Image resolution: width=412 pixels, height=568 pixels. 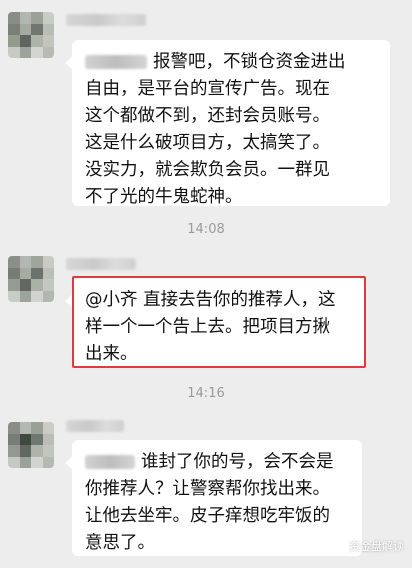 I want to click on message-line: 没实力，就会欺负会员。一群见, so click(x=207, y=170).